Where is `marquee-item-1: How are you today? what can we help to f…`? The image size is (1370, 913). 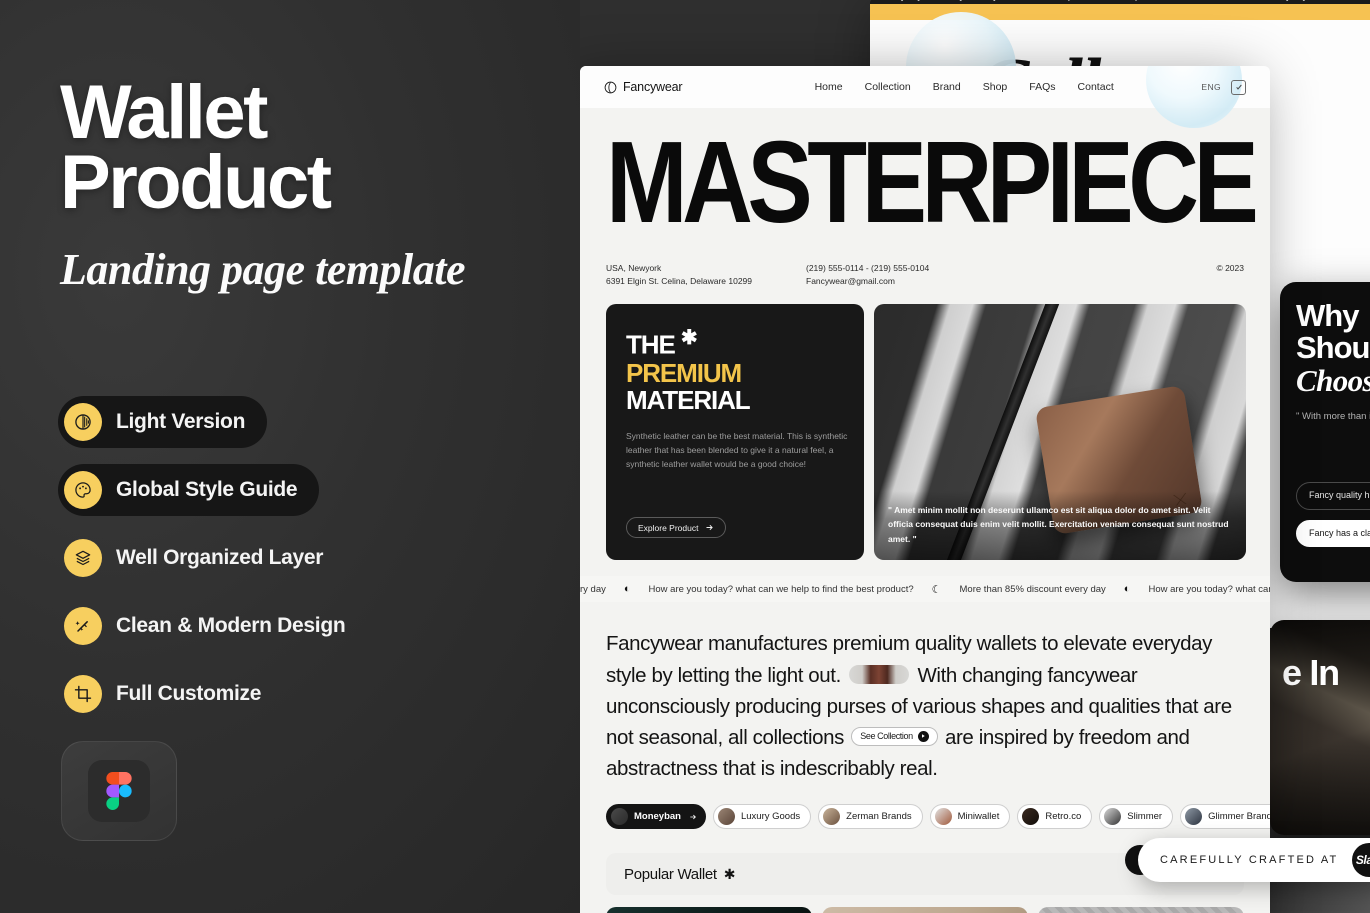 marquee-item-1: How are you today? what can we help to f… is located at coordinates (781, 589).